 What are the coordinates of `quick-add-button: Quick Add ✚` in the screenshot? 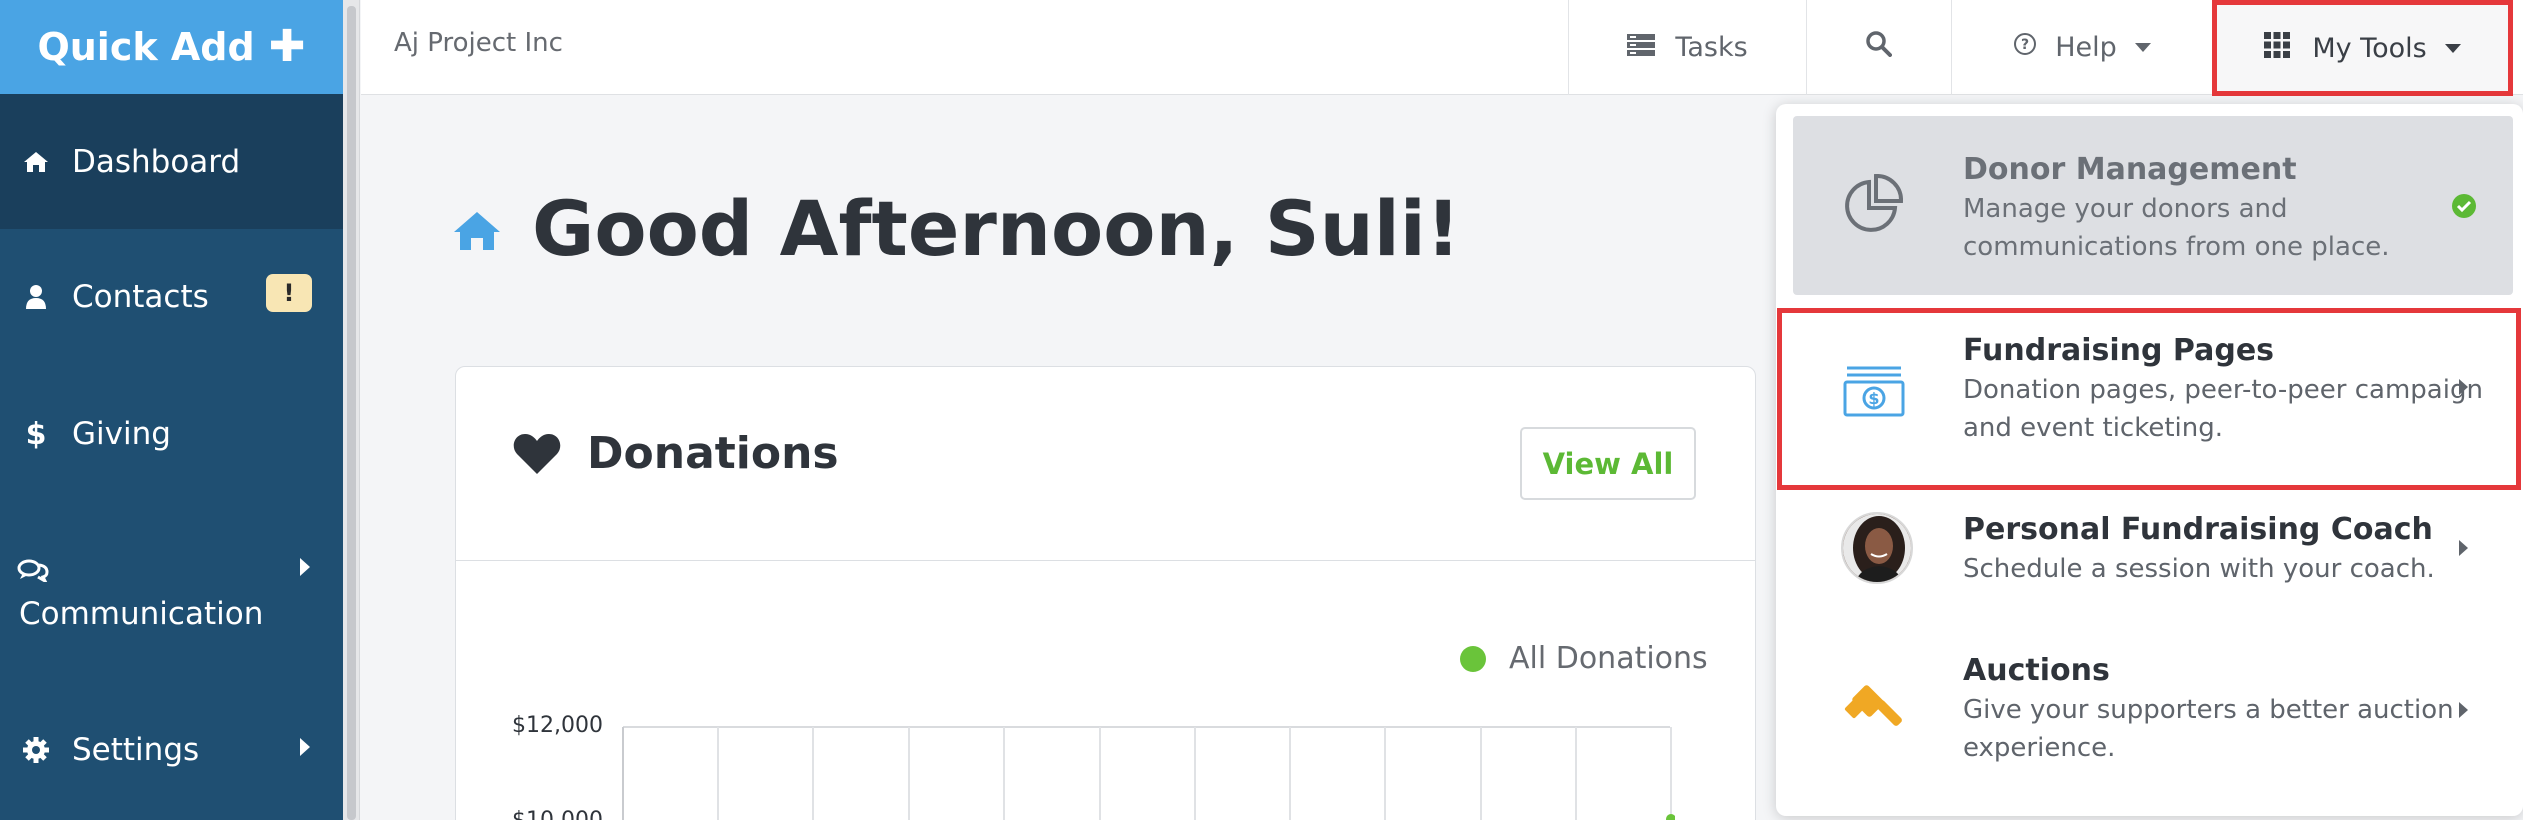 It's located at (171, 47).